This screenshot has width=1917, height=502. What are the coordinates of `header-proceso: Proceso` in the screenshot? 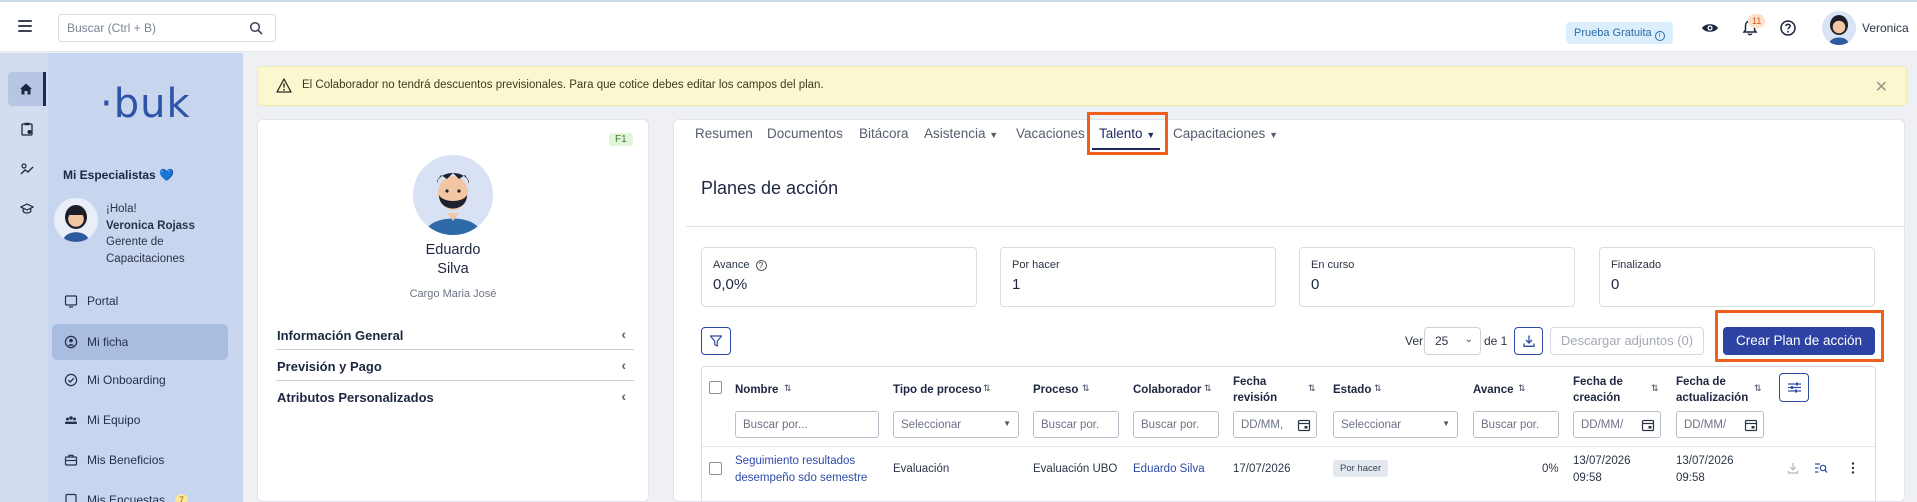 It's located at (1055, 390).